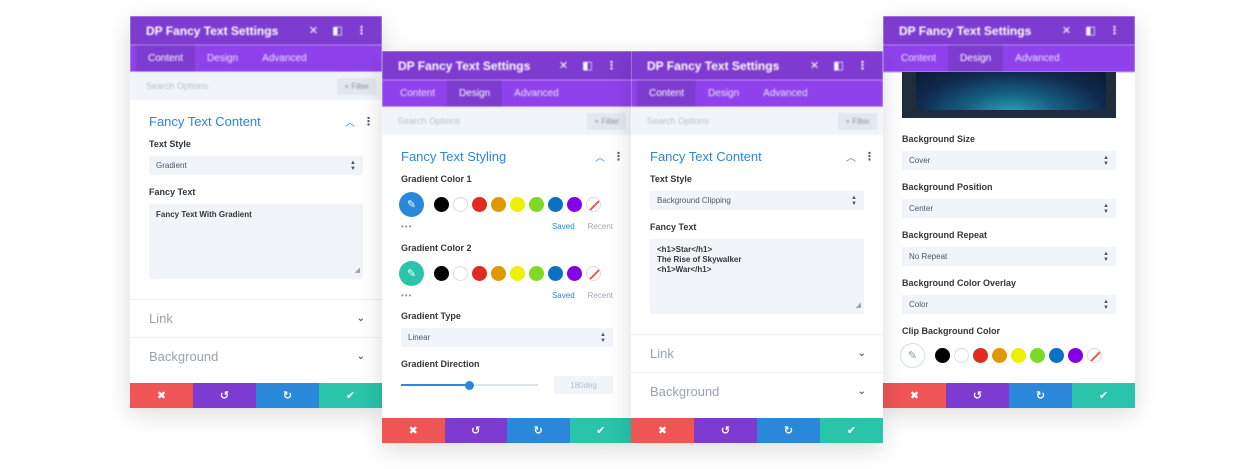 Image resolution: width=1258 pixels, height=469 pixels. I want to click on background-image-preview, so click(1009, 95).